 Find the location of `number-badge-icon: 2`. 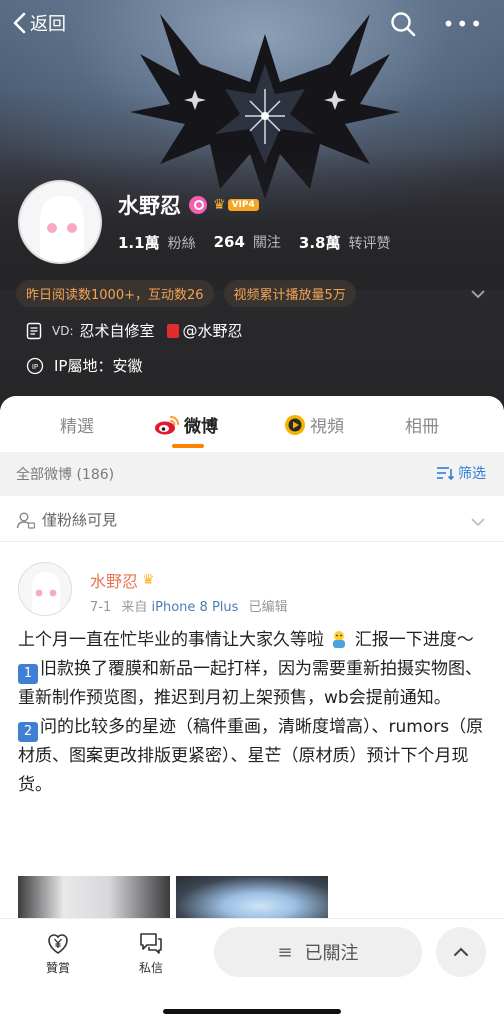

number-badge-icon: 2 is located at coordinates (28, 732).